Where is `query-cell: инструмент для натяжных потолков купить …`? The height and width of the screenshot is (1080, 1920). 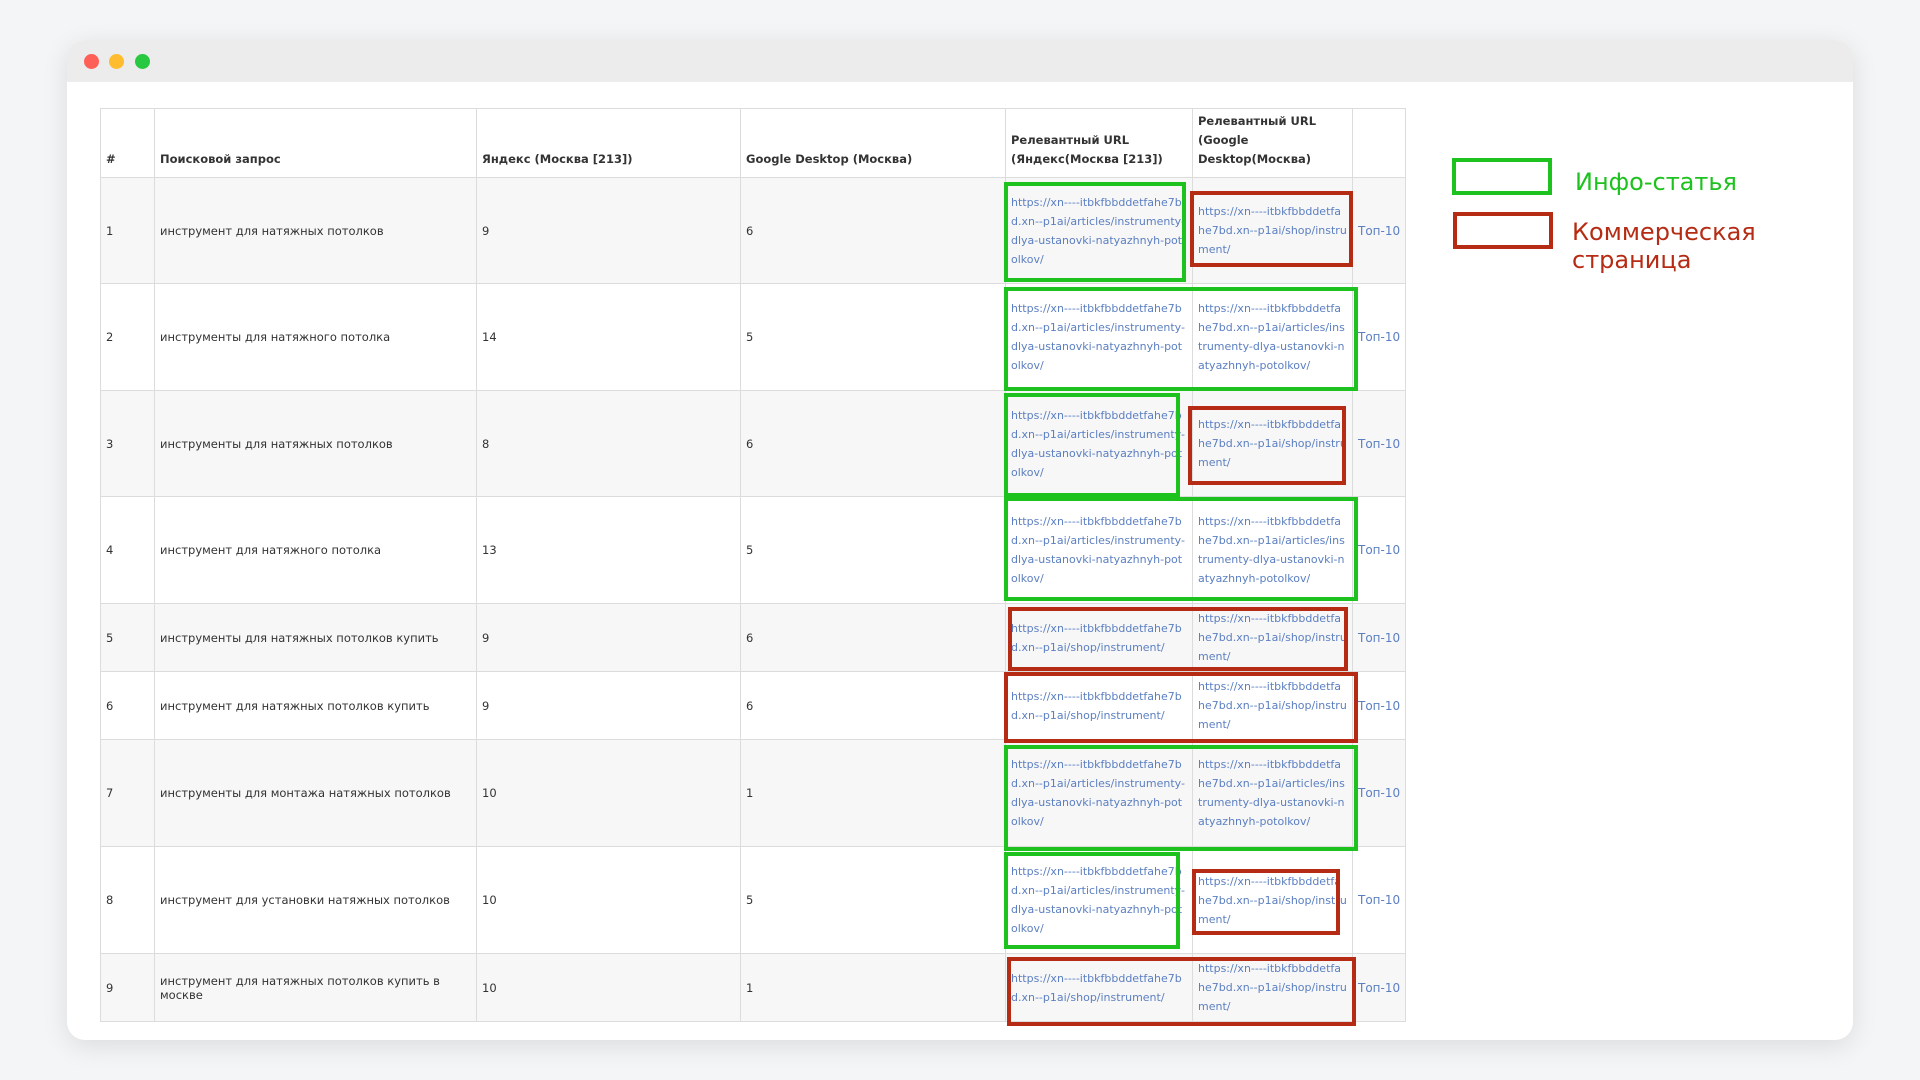
query-cell: инструмент для натяжных потолков купить … is located at coordinates (315, 987).